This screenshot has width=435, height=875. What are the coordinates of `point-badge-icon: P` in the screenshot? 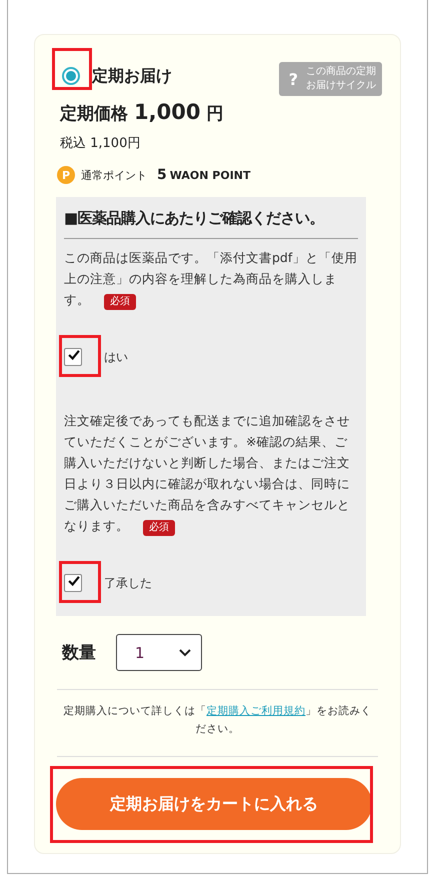 It's located at (66, 175).